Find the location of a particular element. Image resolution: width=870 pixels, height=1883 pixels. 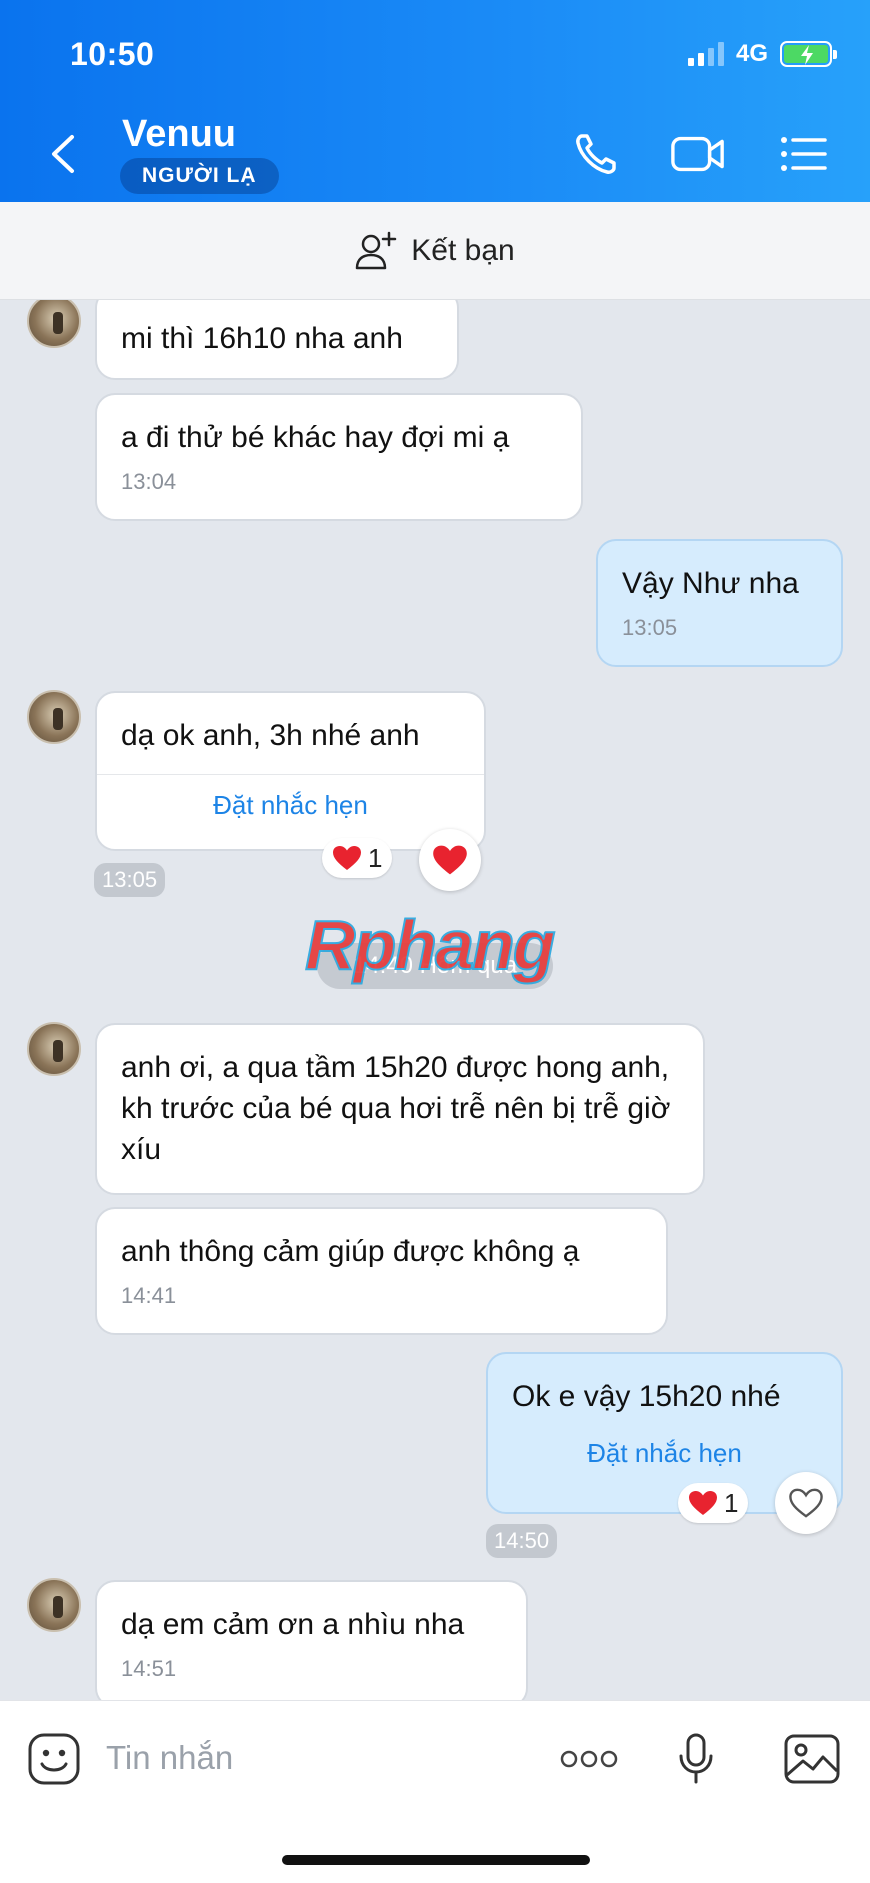

message-bubble: mi thì 16h10 nha anh is located at coordinates (277, 340).